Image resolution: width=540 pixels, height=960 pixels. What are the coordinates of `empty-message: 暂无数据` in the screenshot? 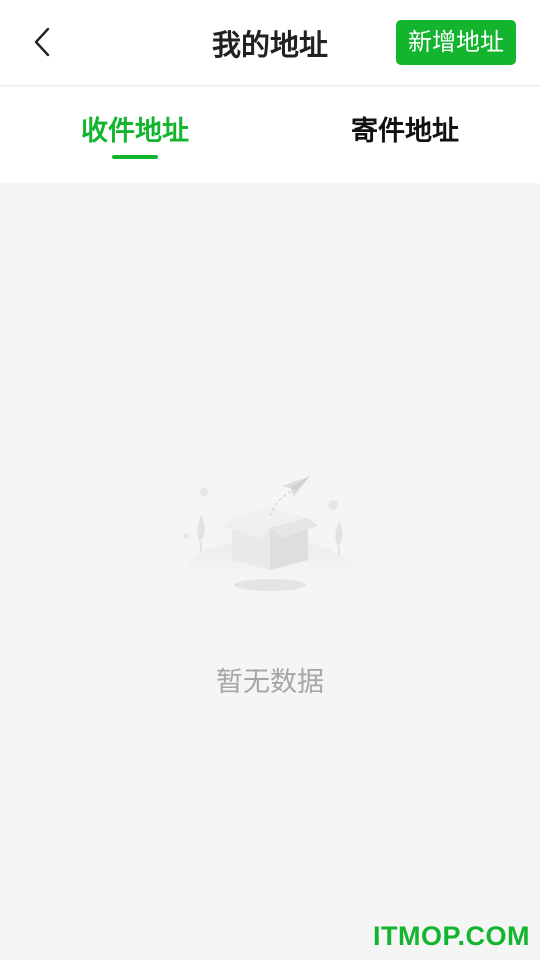 It's located at (270, 682).